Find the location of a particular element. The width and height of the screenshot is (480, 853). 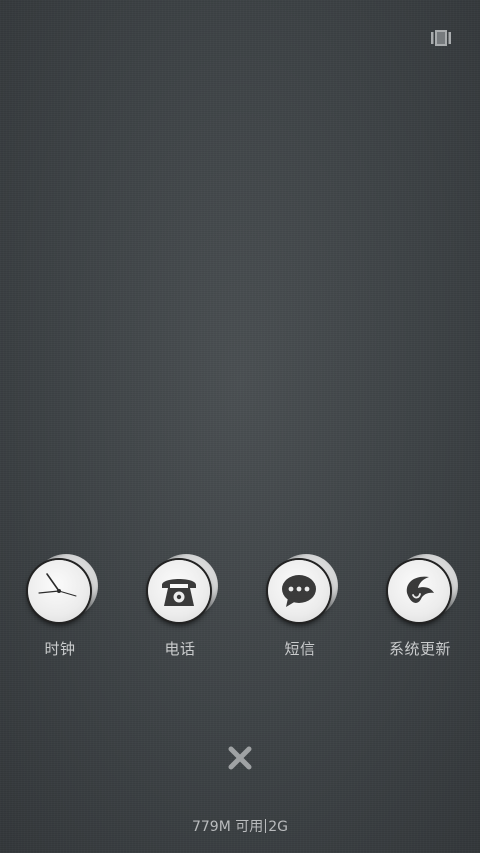

recent-app-clock: 时钟 is located at coordinates (60, 606).